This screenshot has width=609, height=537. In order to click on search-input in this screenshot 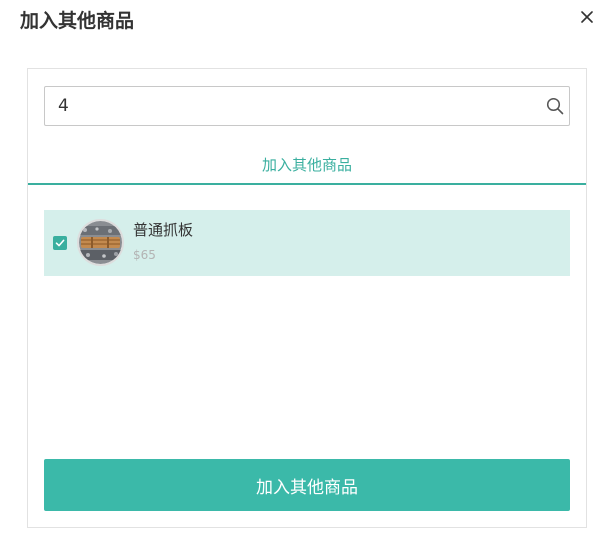, I will do `click(290, 106)`.